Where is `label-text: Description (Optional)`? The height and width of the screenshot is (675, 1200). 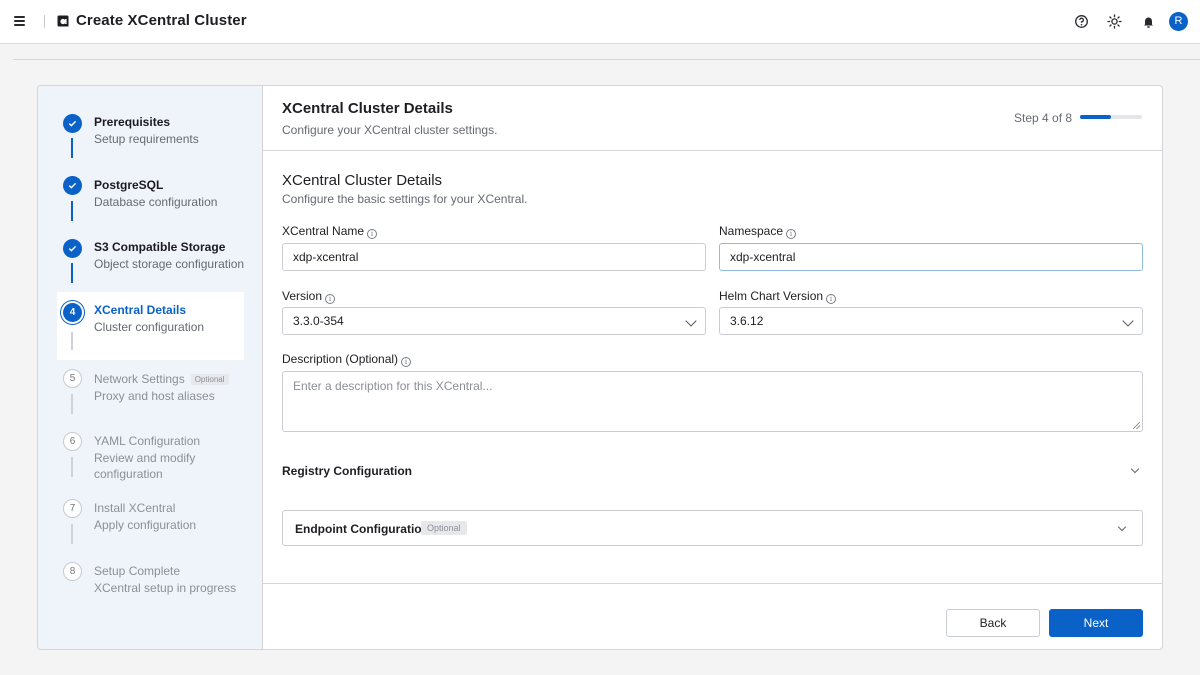
label-text: Description (Optional) is located at coordinates (340, 359).